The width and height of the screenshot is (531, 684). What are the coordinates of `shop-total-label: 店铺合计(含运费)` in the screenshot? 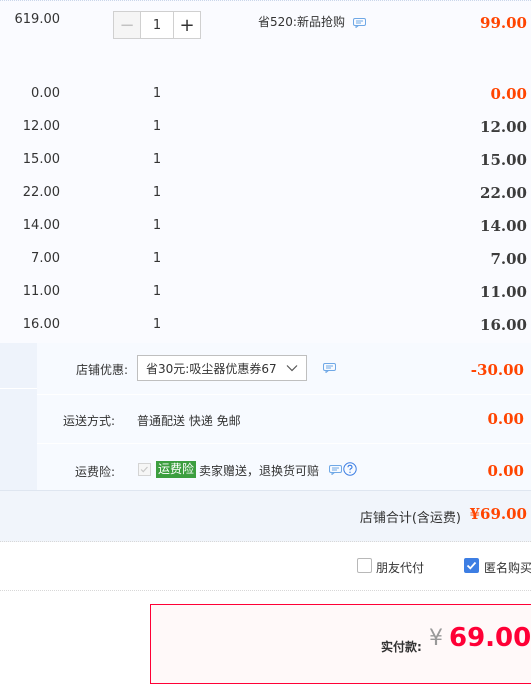 It's located at (410, 518).